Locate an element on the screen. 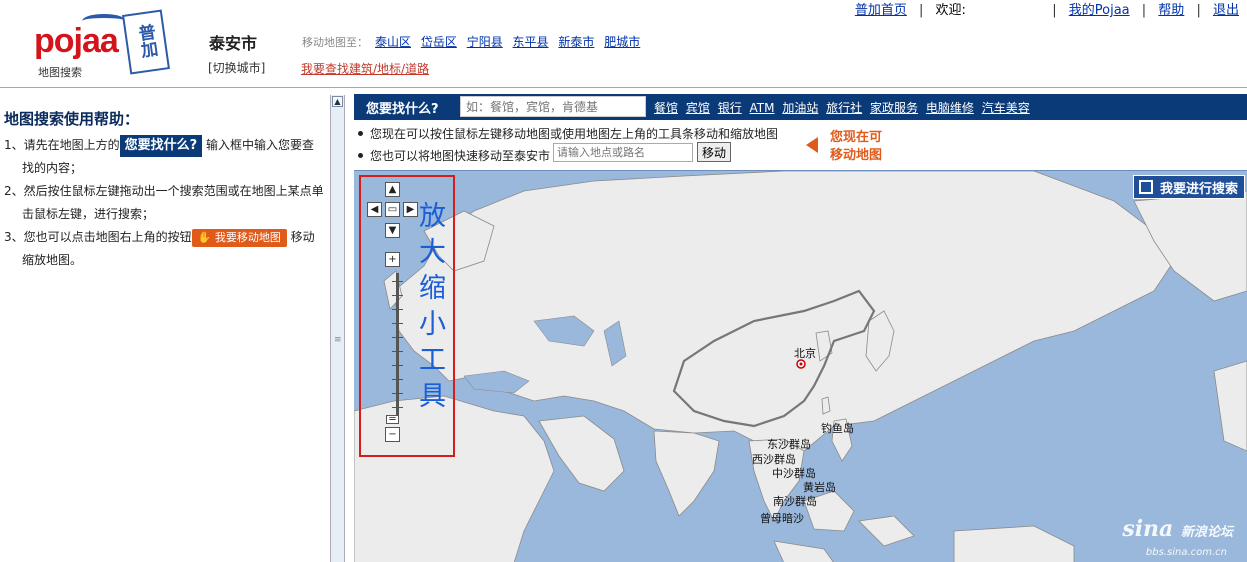 This screenshot has width=1247, height=562. logo-badge: 普加 is located at coordinates (146, 42).